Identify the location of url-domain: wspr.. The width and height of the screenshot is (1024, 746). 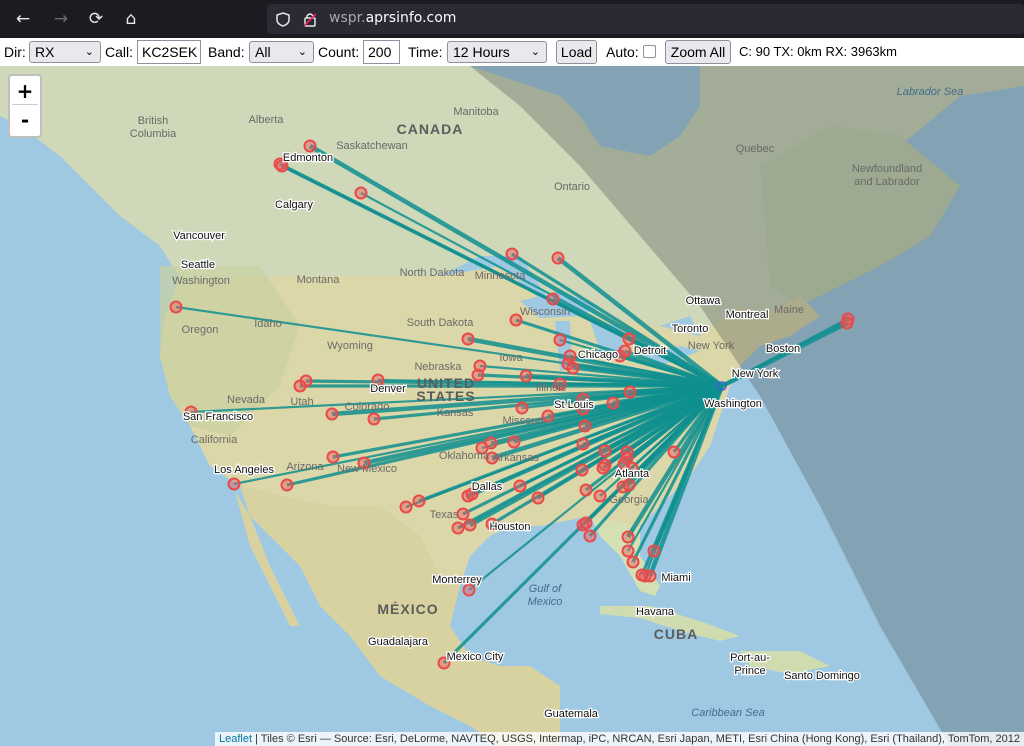
(347, 18).